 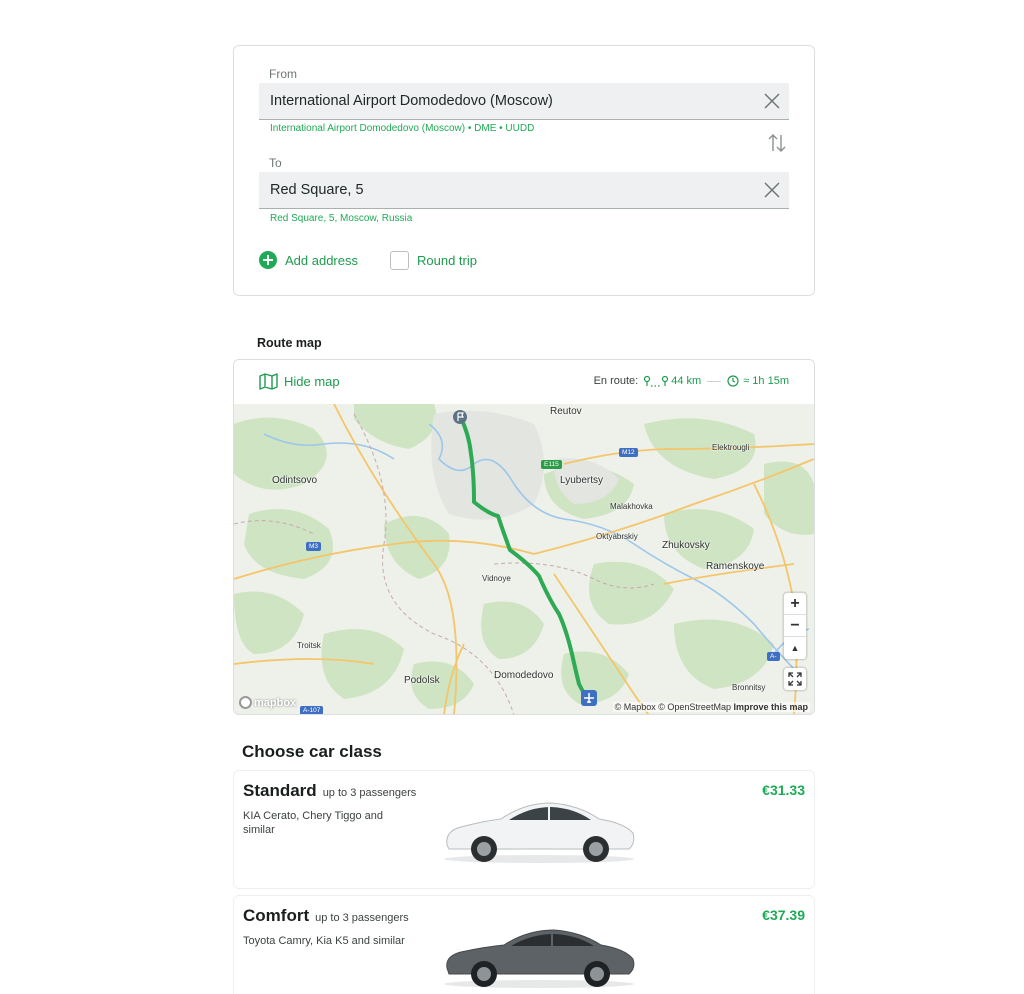 What do you see at coordinates (295, 480) in the screenshot?
I see `city-label: Odintsovo` at bounding box center [295, 480].